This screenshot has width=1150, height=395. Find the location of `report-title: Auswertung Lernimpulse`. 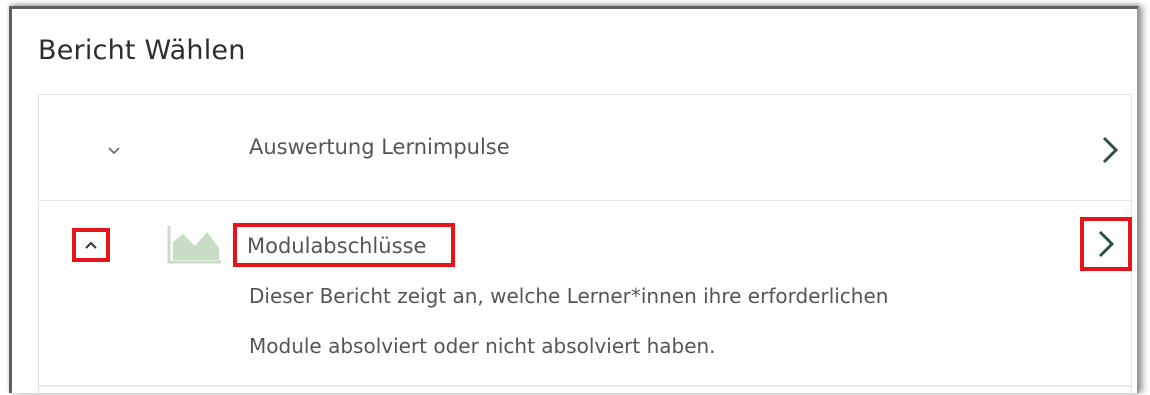

report-title: Auswertung Lernimpulse is located at coordinates (379, 147).